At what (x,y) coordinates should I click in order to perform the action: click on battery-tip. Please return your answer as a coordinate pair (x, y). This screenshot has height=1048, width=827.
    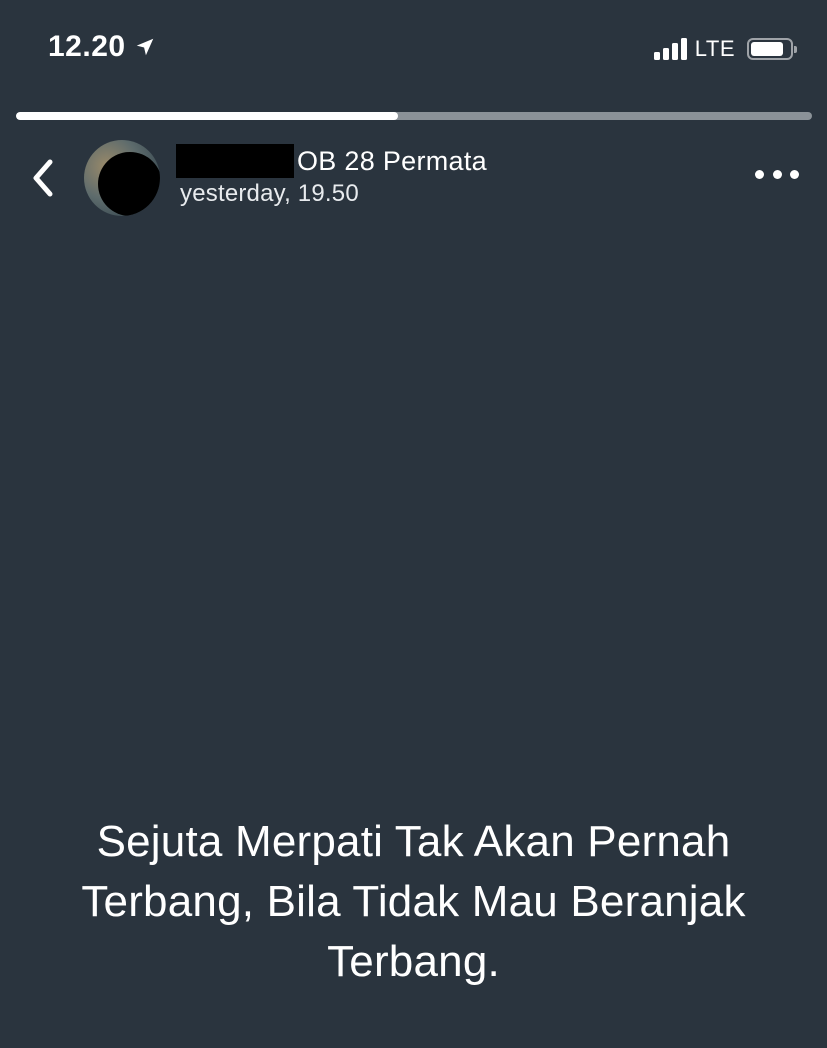
    Looking at the image, I should click on (795, 49).